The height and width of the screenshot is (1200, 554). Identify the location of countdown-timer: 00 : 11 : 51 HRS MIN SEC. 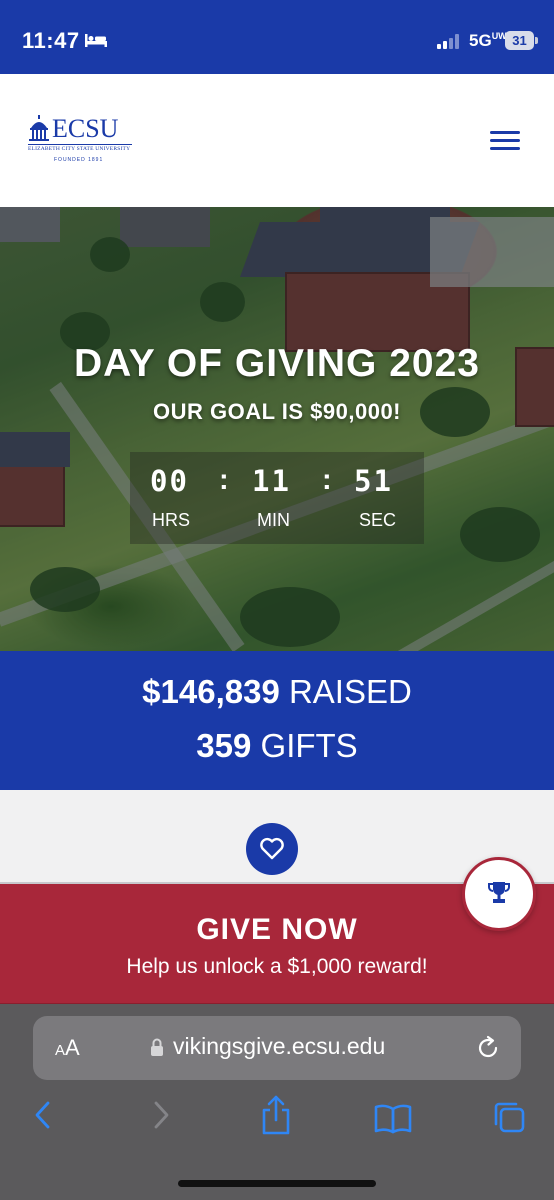
(277, 498).